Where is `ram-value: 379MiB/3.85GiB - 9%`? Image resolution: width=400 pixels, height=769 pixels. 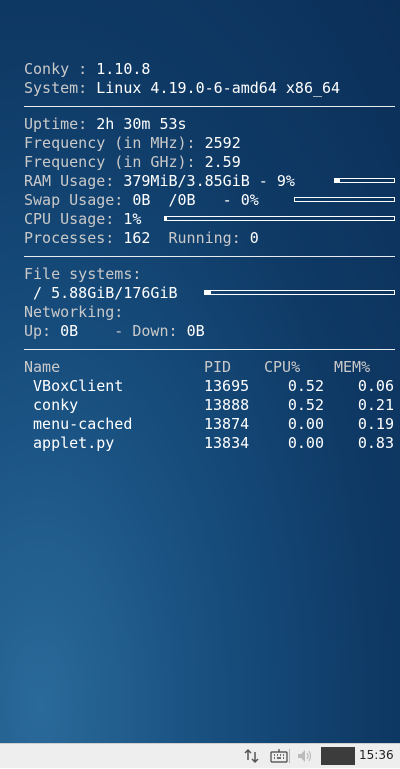 ram-value: 379MiB/3.85GiB - 9% is located at coordinates (209, 181).